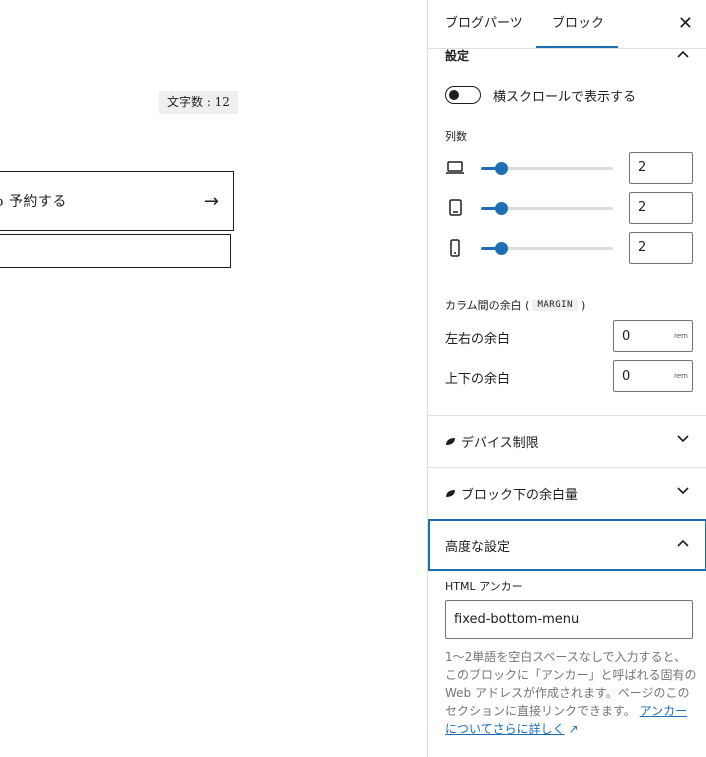 Image resolution: width=706 pixels, height=757 pixels. I want to click on columns-label: 列数, so click(456, 136).